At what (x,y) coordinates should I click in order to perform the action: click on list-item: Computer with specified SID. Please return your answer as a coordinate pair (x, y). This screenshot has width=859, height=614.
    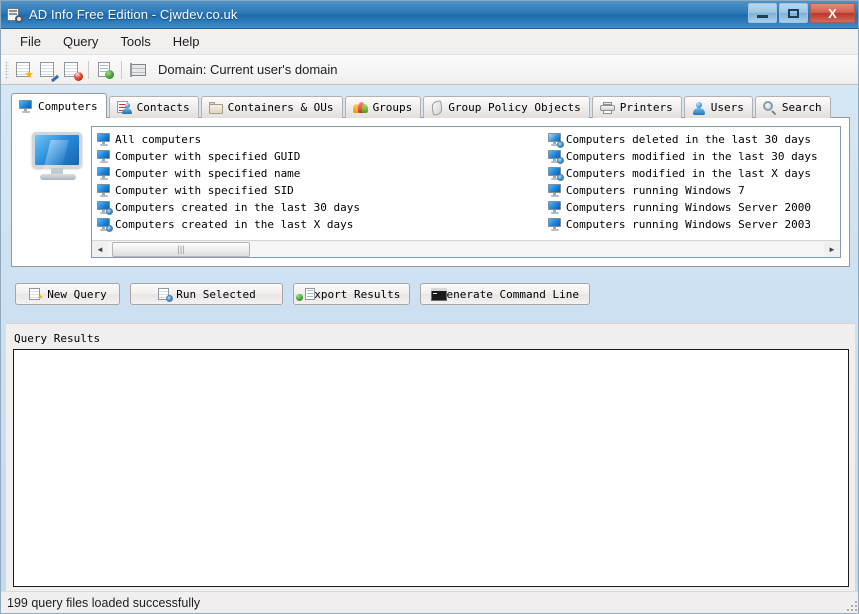
    Looking at the image, I should click on (320, 190).